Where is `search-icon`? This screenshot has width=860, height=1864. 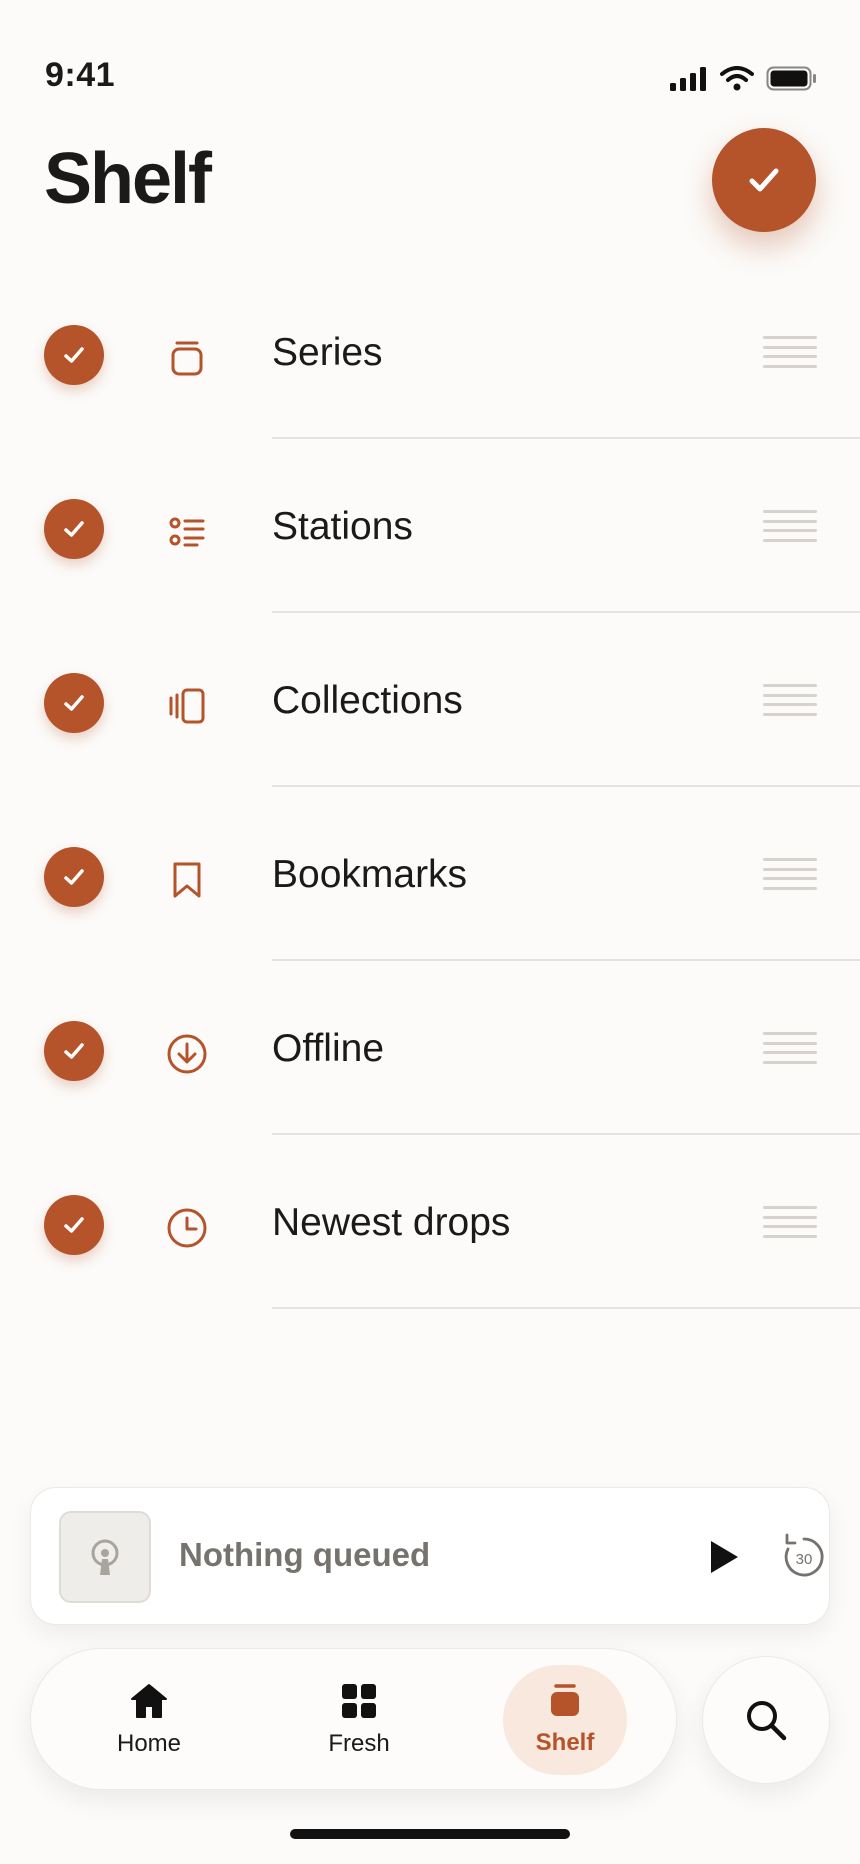 search-icon is located at coordinates (767, 1721).